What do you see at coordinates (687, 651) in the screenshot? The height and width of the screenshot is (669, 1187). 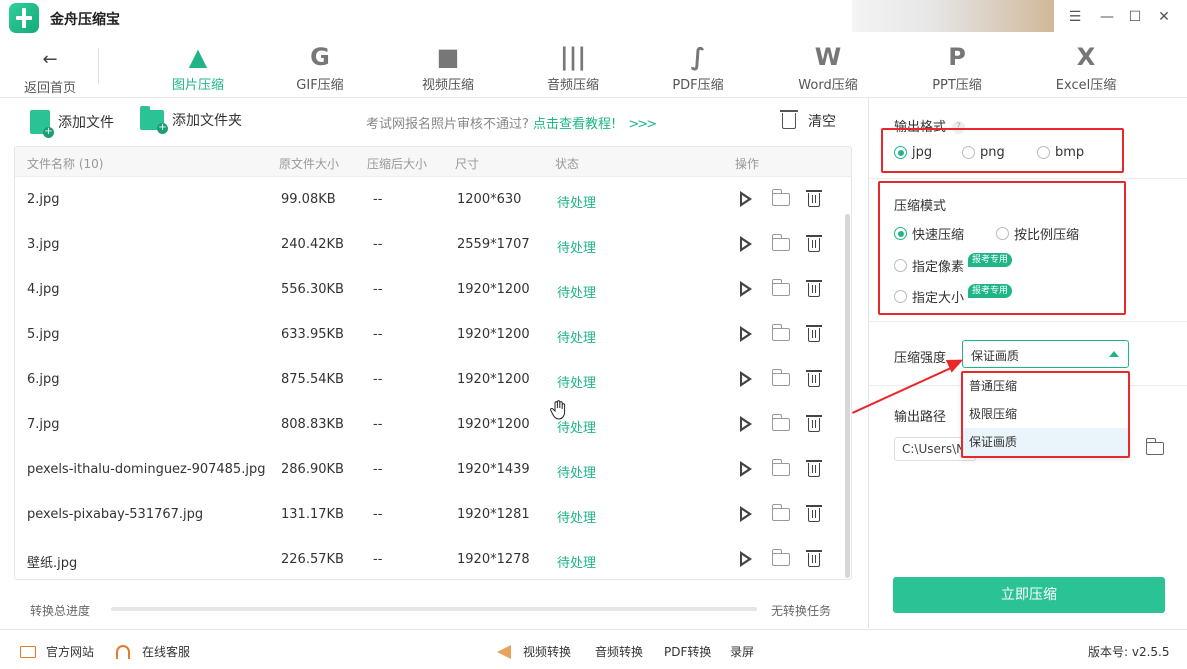 I see `pdf-convert-link: PDF转换` at bounding box center [687, 651].